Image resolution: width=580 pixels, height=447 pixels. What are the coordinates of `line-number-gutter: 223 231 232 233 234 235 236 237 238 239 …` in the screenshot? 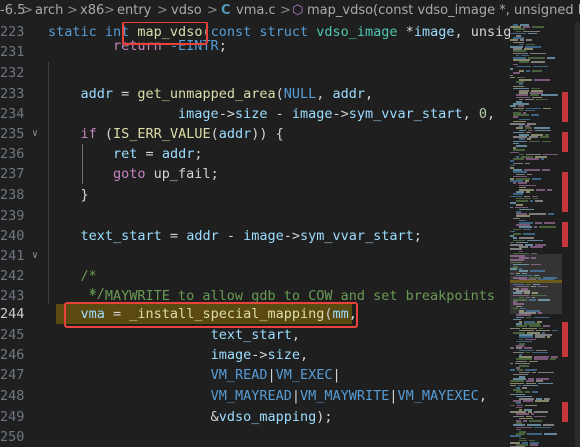 It's located at (20, 234).